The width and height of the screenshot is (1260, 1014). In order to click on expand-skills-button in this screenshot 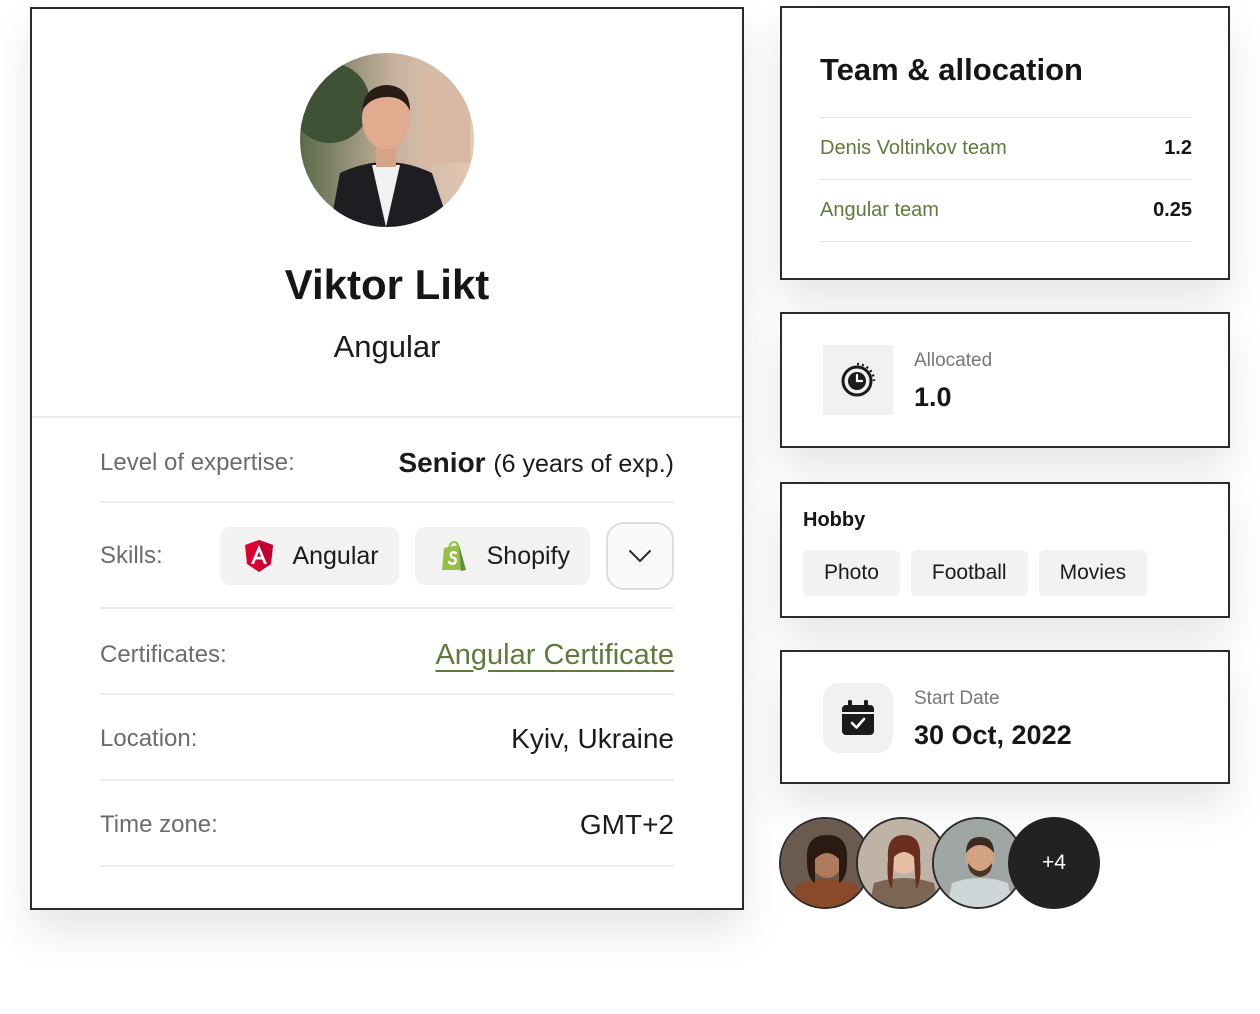, I will do `click(640, 556)`.